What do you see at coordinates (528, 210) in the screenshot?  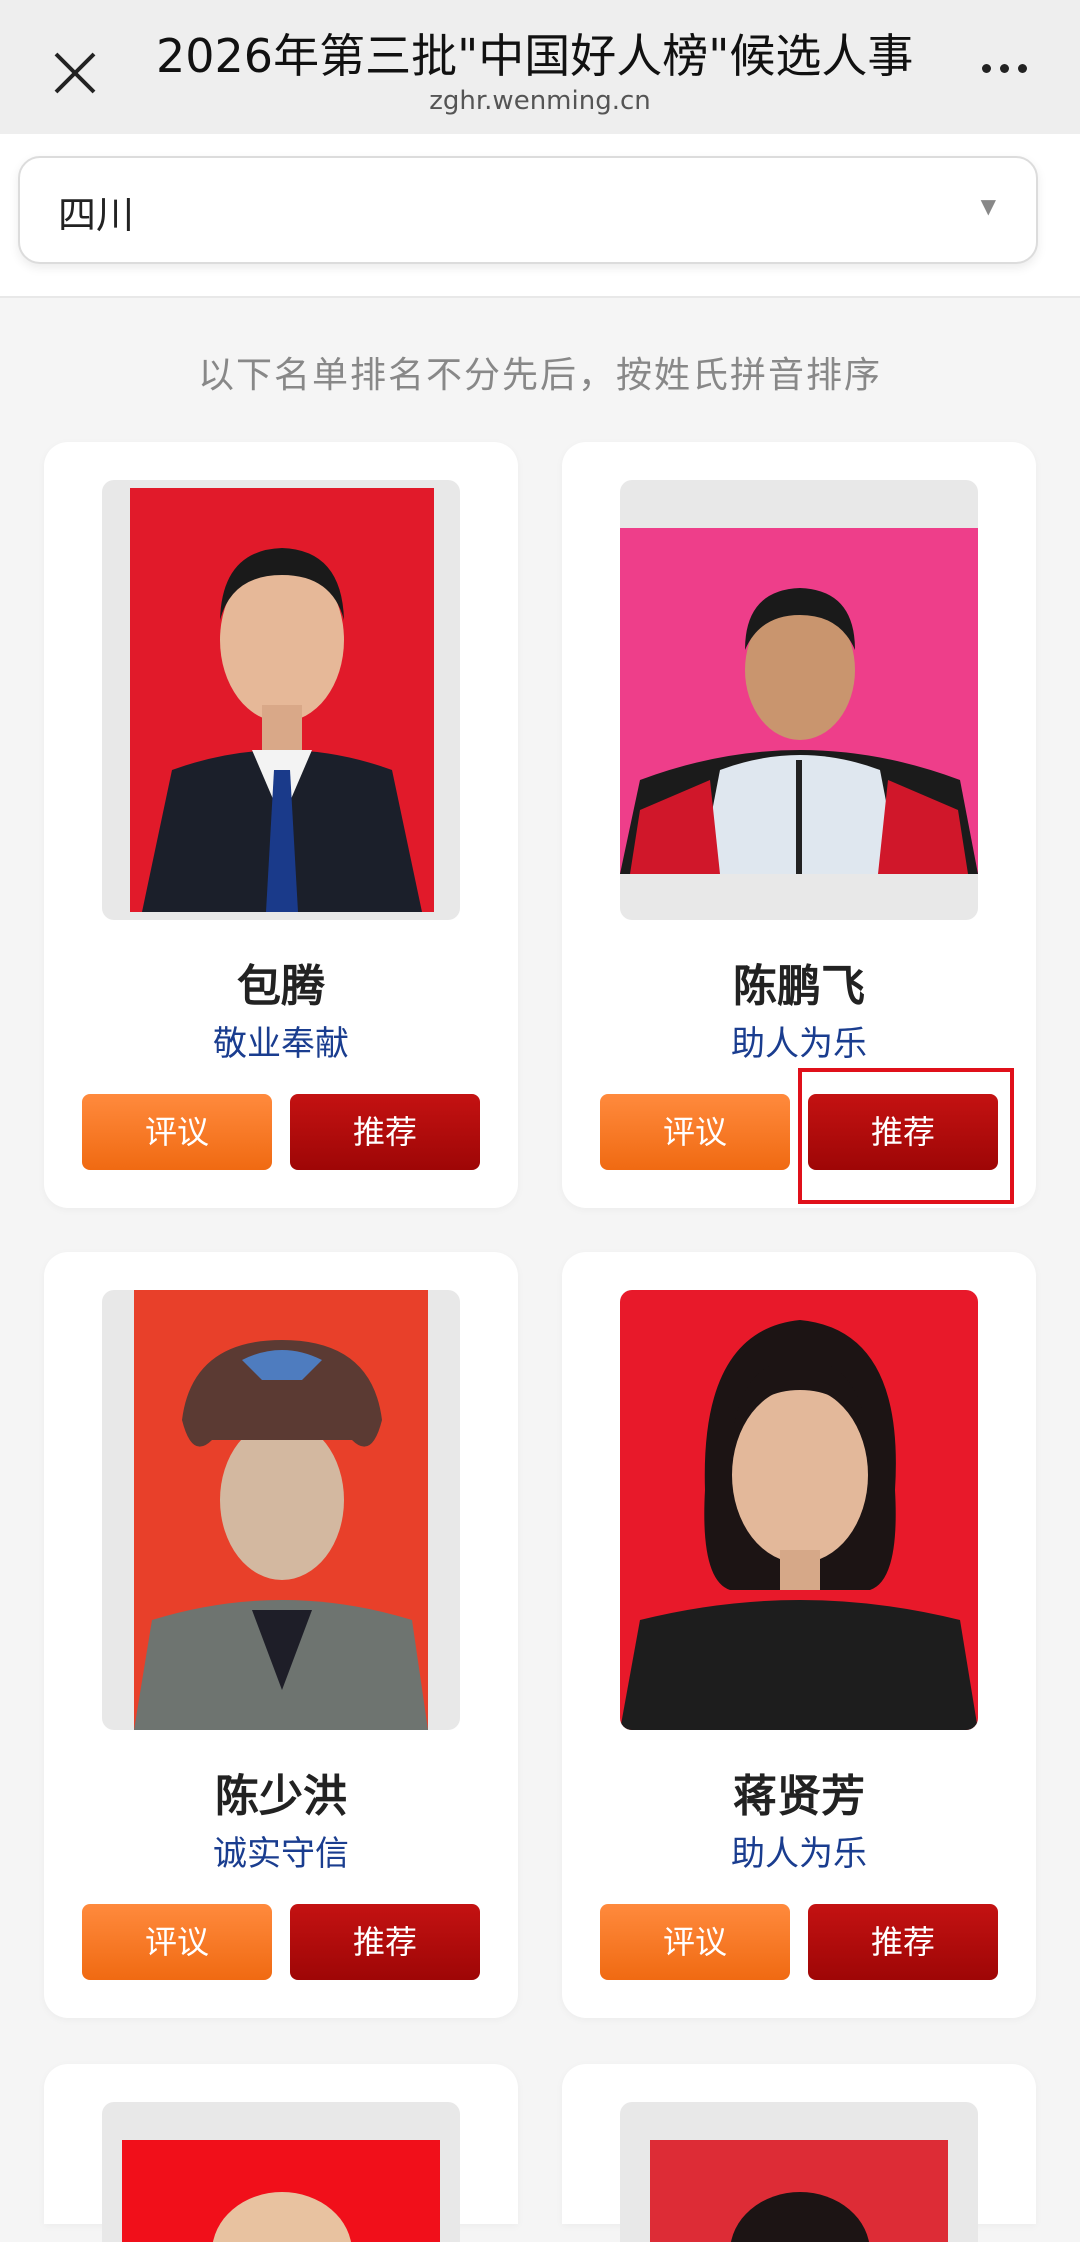 I see `province-select: 四川 ▼` at bounding box center [528, 210].